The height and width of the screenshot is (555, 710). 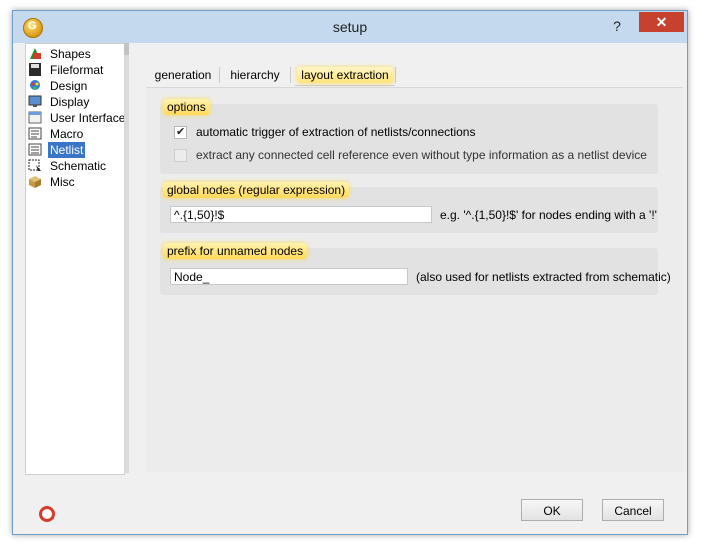 I want to click on prefix-input, so click(x=289, y=276).